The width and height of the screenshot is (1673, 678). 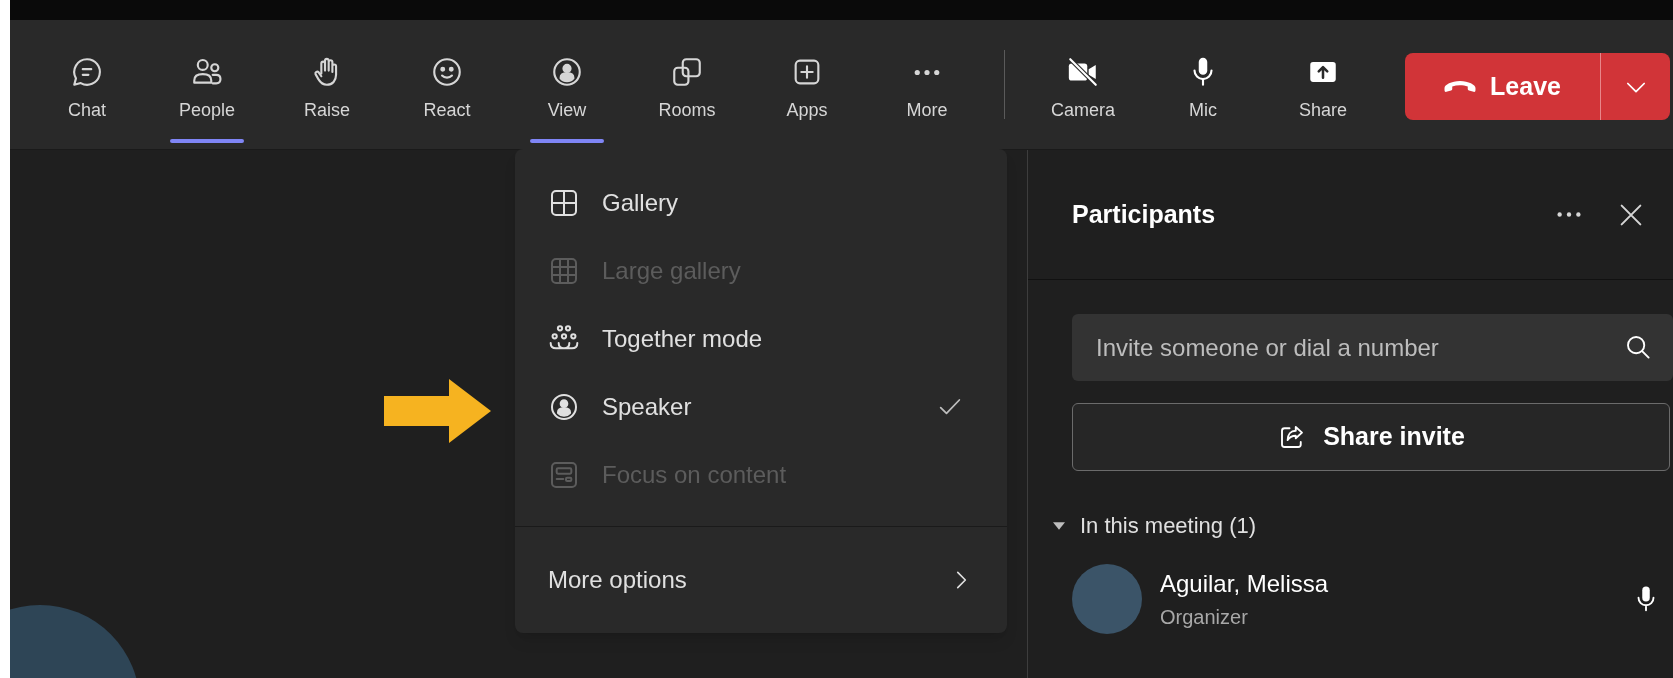 What do you see at coordinates (1371, 437) in the screenshot?
I see `share-invite-button: Share invite` at bounding box center [1371, 437].